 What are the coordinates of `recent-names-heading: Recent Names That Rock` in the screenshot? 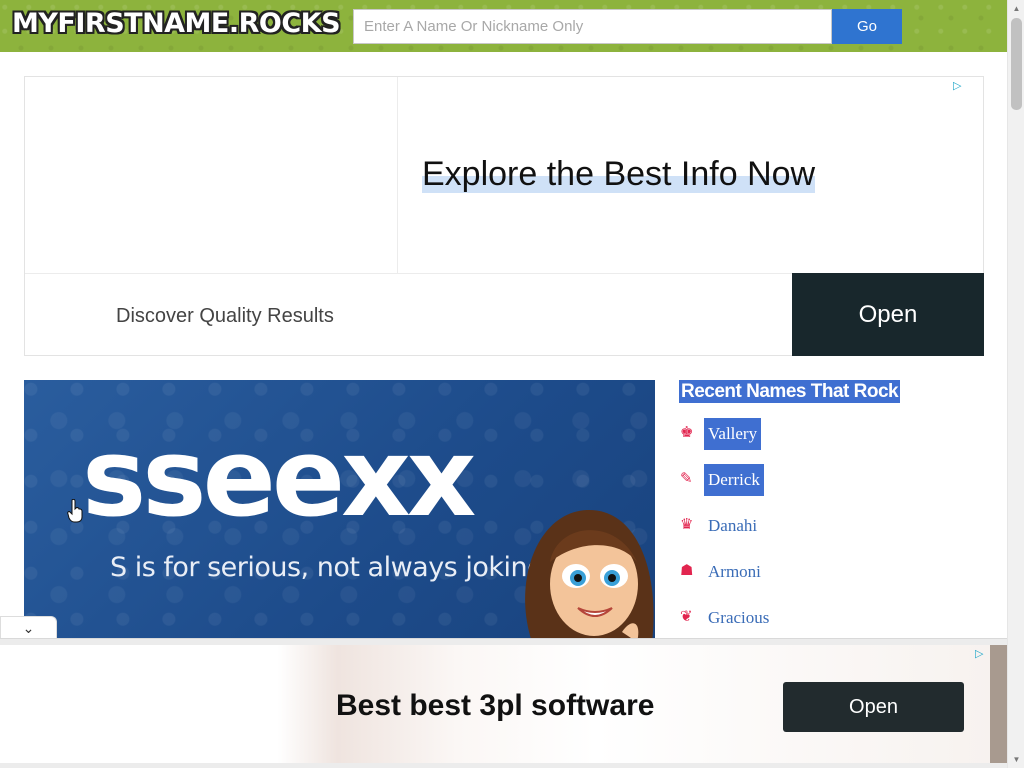 It's located at (790, 391).